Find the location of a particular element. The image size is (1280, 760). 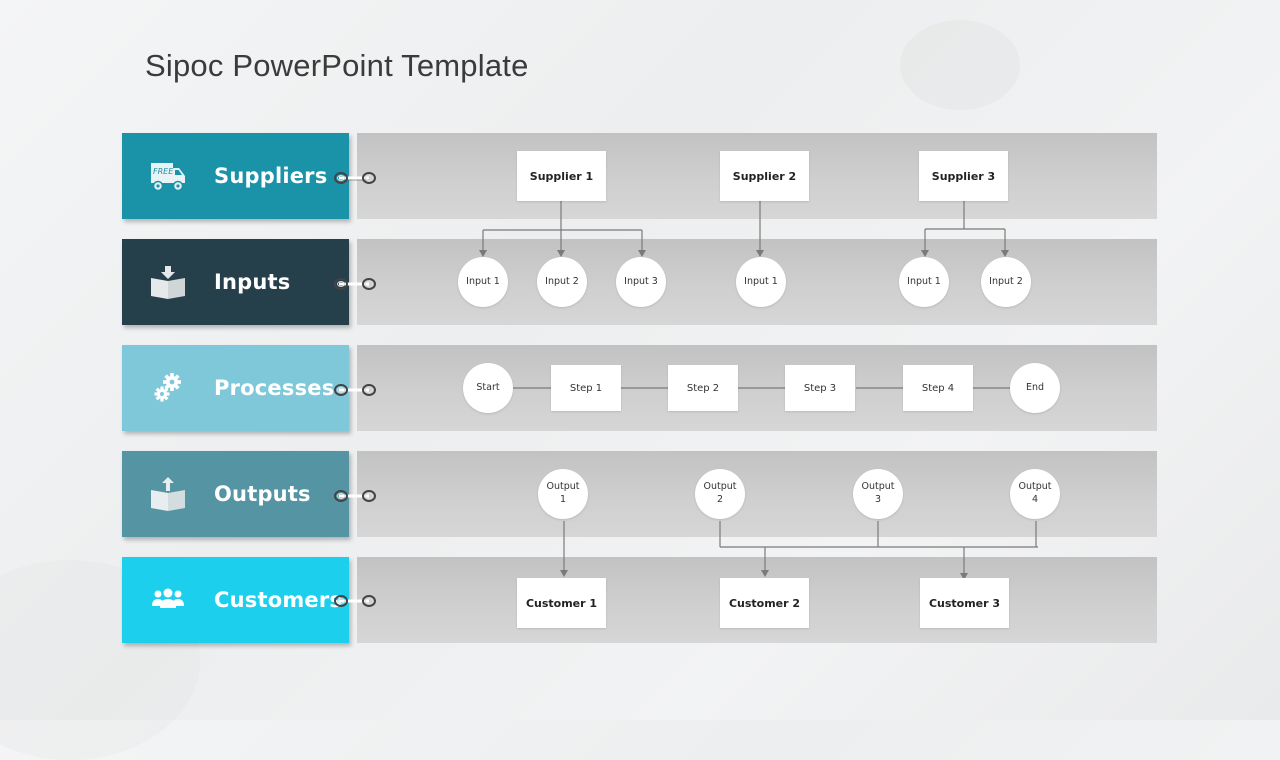

supplier-node: Supplier 3 is located at coordinates (963, 176).